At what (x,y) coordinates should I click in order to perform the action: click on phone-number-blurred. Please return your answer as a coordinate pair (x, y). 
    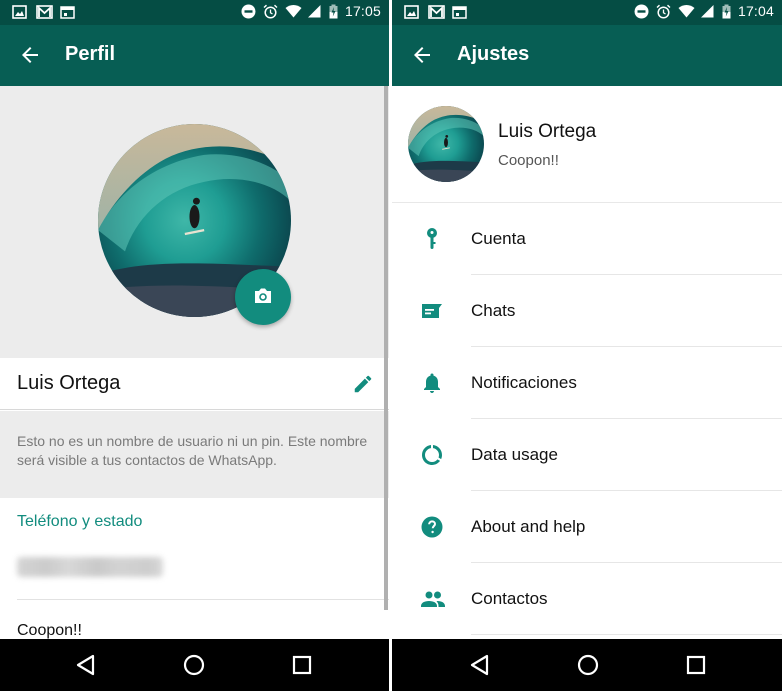
    Looking at the image, I should click on (90, 567).